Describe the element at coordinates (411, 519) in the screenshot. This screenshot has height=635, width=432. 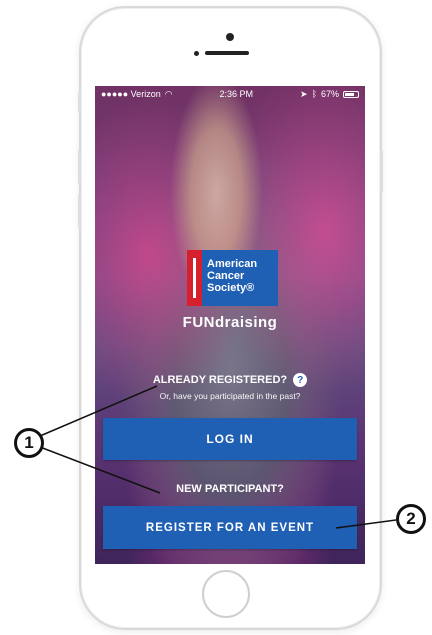
I see `callout-2: 2` at that location.